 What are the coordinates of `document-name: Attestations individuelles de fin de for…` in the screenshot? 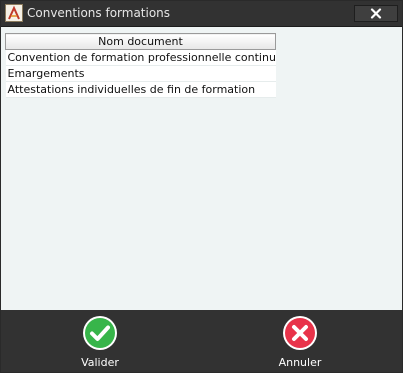 It's located at (140, 89).